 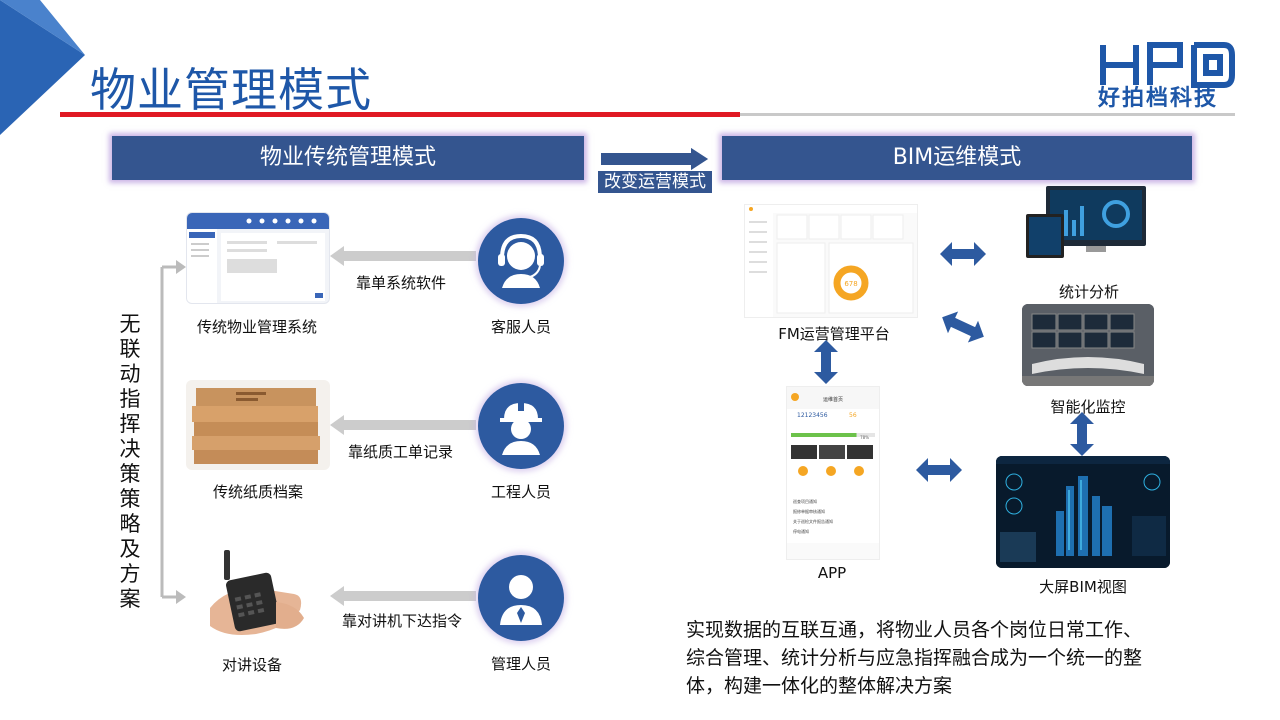 I want to click on manager-circle, so click(x=521, y=598).